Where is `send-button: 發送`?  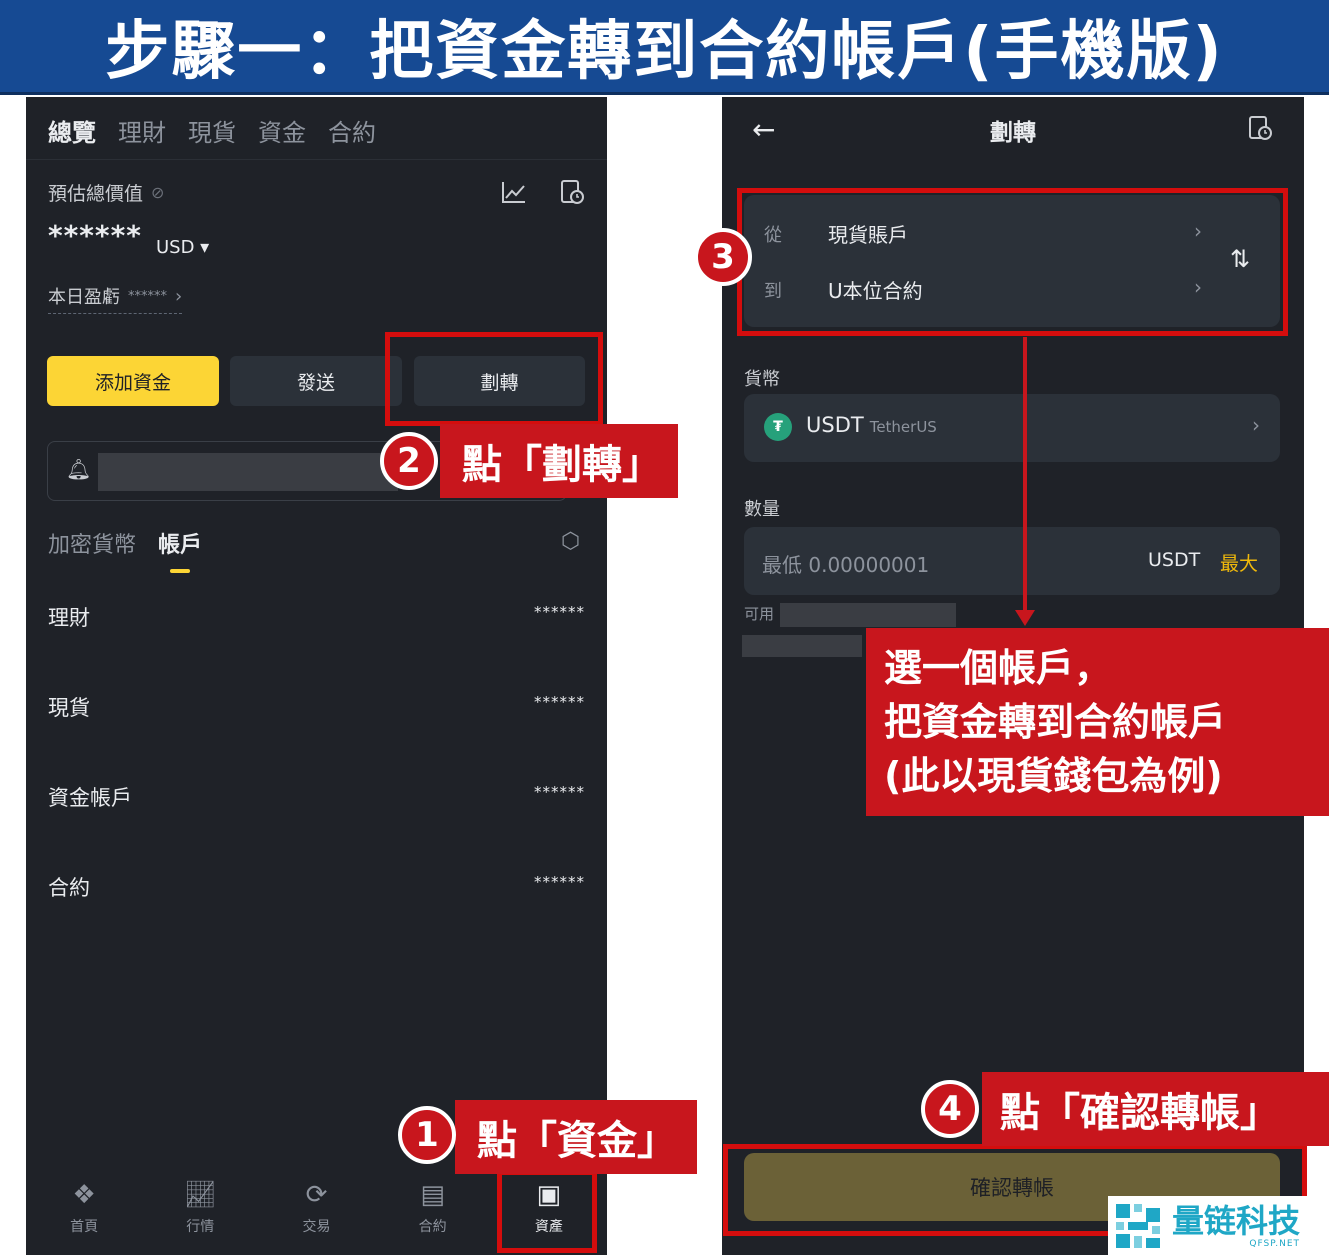 send-button: 發送 is located at coordinates (316, 381).